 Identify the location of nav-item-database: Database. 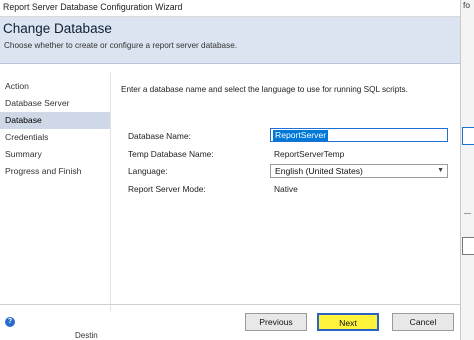
(55, 120).